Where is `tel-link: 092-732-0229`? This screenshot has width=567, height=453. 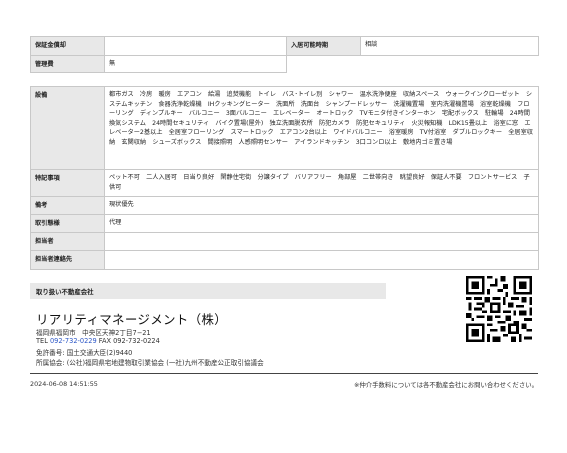 tel-link: 092-732-0229 is located at coordinates (73, 341).